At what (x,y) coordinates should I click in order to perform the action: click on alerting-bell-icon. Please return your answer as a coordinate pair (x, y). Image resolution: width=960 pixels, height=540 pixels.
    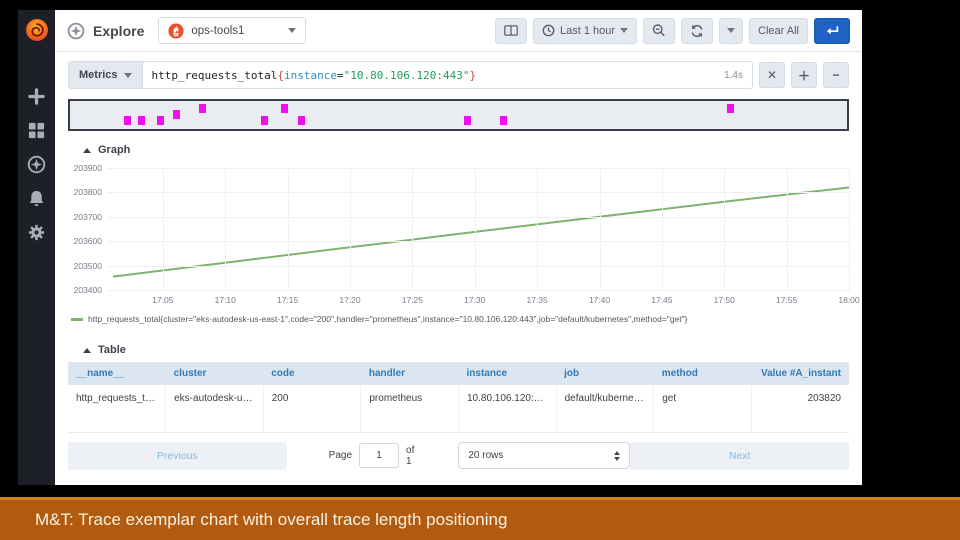
    Looking at the image, I should click on (36, 198).